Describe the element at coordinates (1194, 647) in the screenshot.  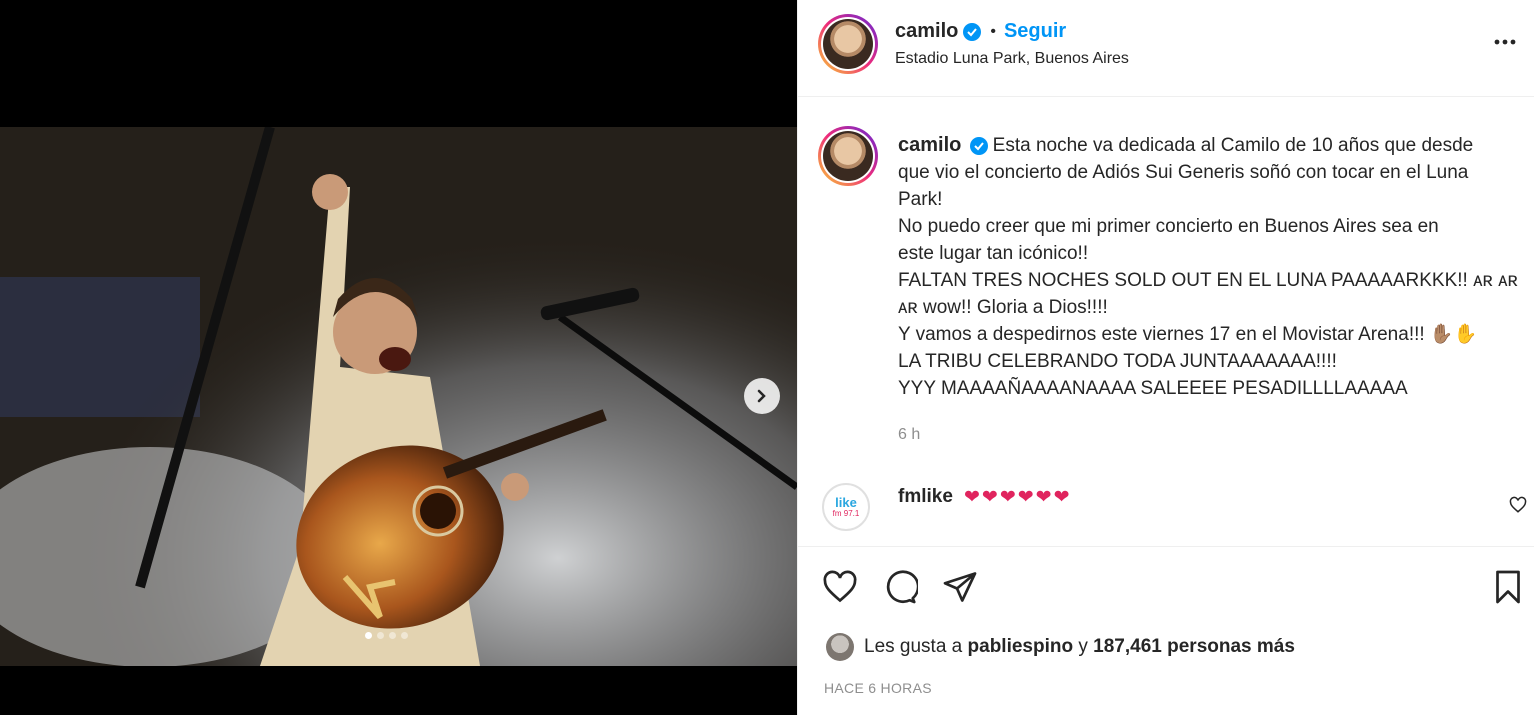
I see `likes-count: 187,461 personas más` at that location.